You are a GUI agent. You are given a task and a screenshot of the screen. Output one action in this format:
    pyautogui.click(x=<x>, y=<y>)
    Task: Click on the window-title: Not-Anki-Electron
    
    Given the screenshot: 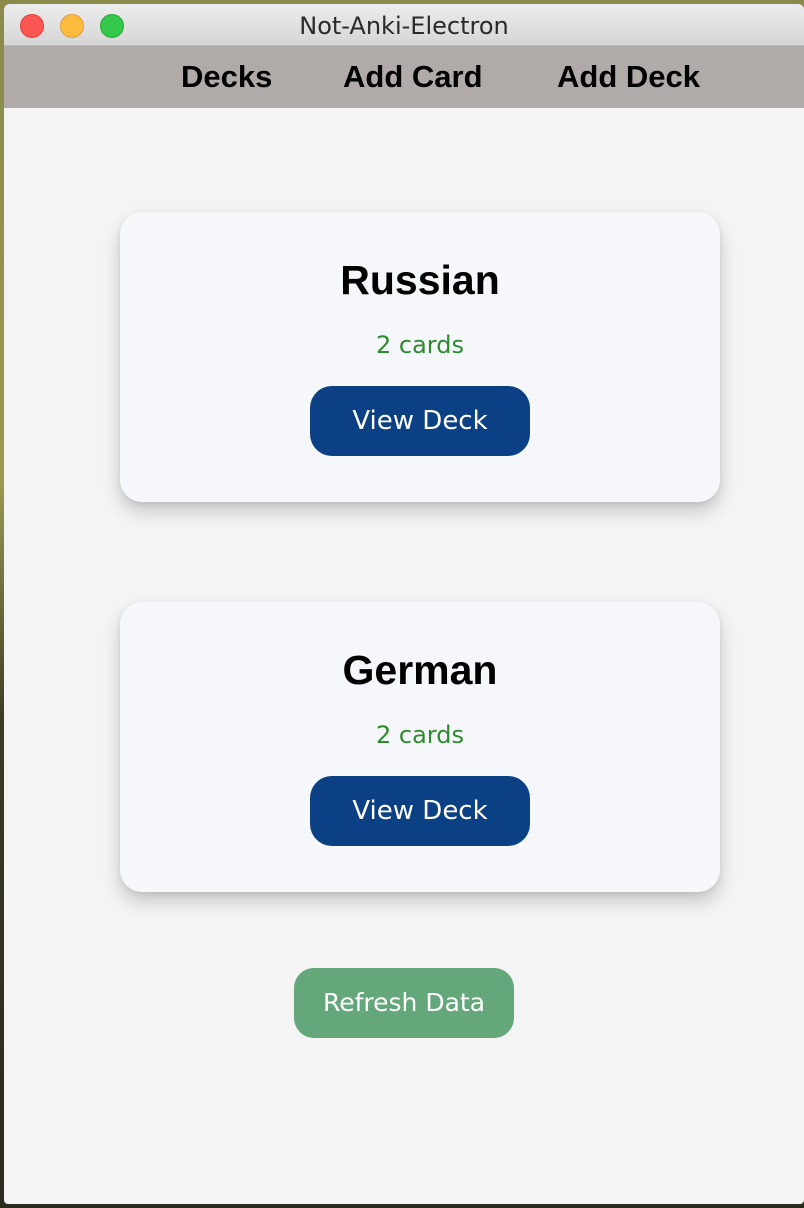 What is the action you would take?
    pyautogui.click(x=404, y=26)
    